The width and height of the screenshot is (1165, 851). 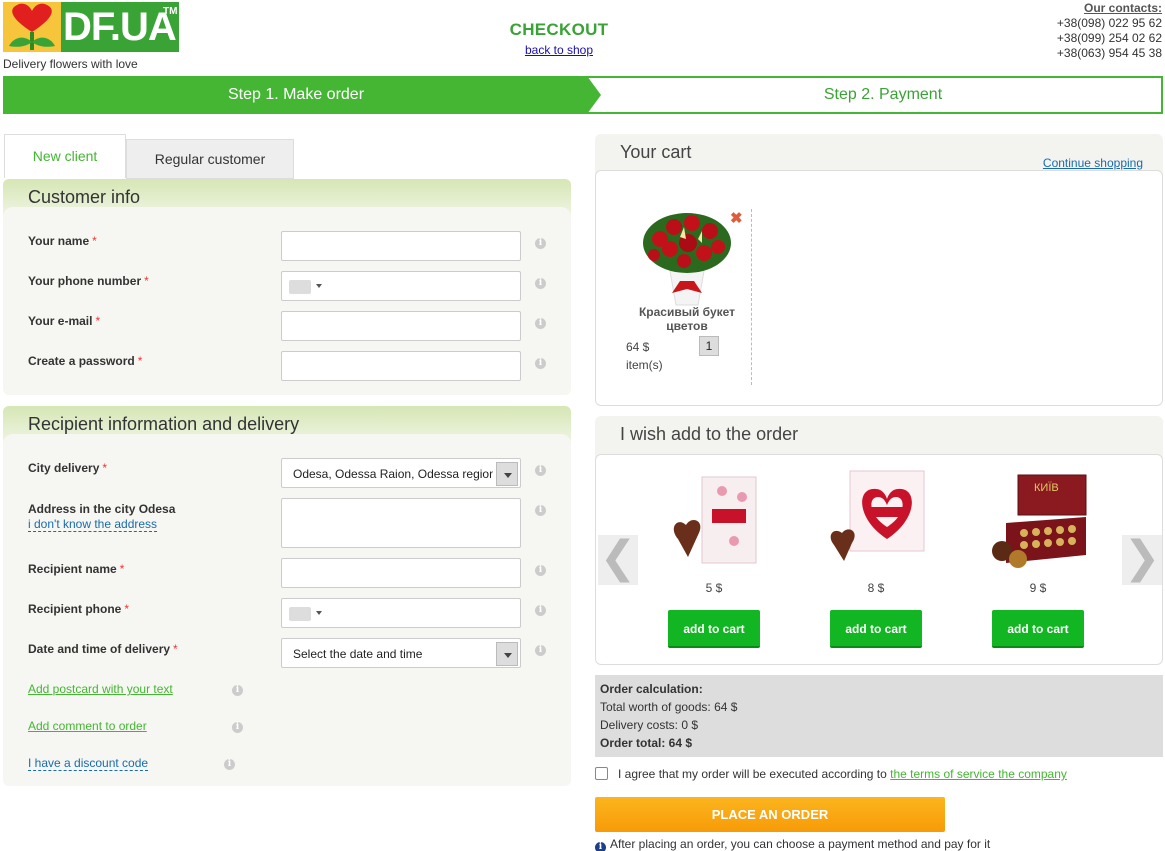 What do you see at coordinates (296, 95) in the screenshot?
I see `step-1: Step 1. Make order` at bounding box center [296, 95].